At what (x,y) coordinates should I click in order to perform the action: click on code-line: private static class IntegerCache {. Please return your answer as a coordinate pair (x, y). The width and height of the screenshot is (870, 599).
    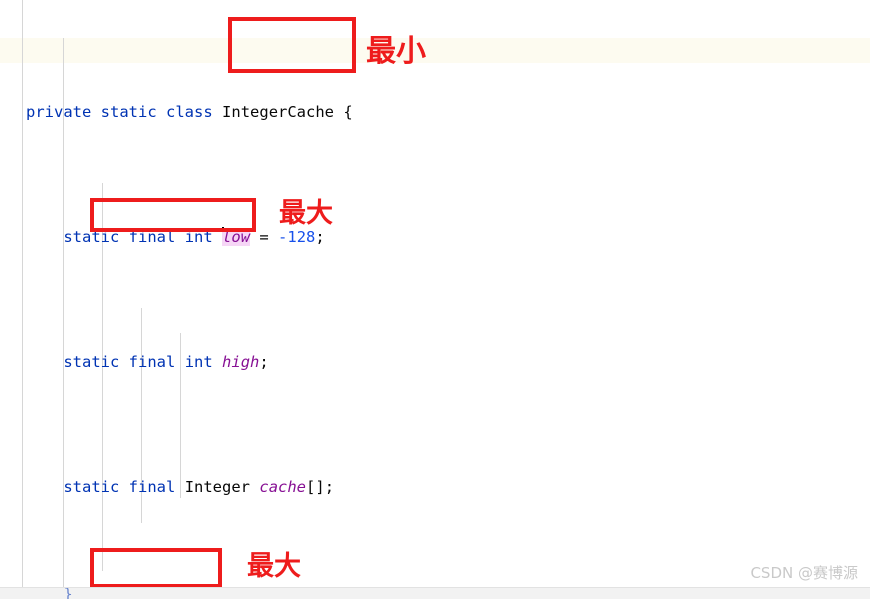
    Looking at the image, I should click on (435, 112).